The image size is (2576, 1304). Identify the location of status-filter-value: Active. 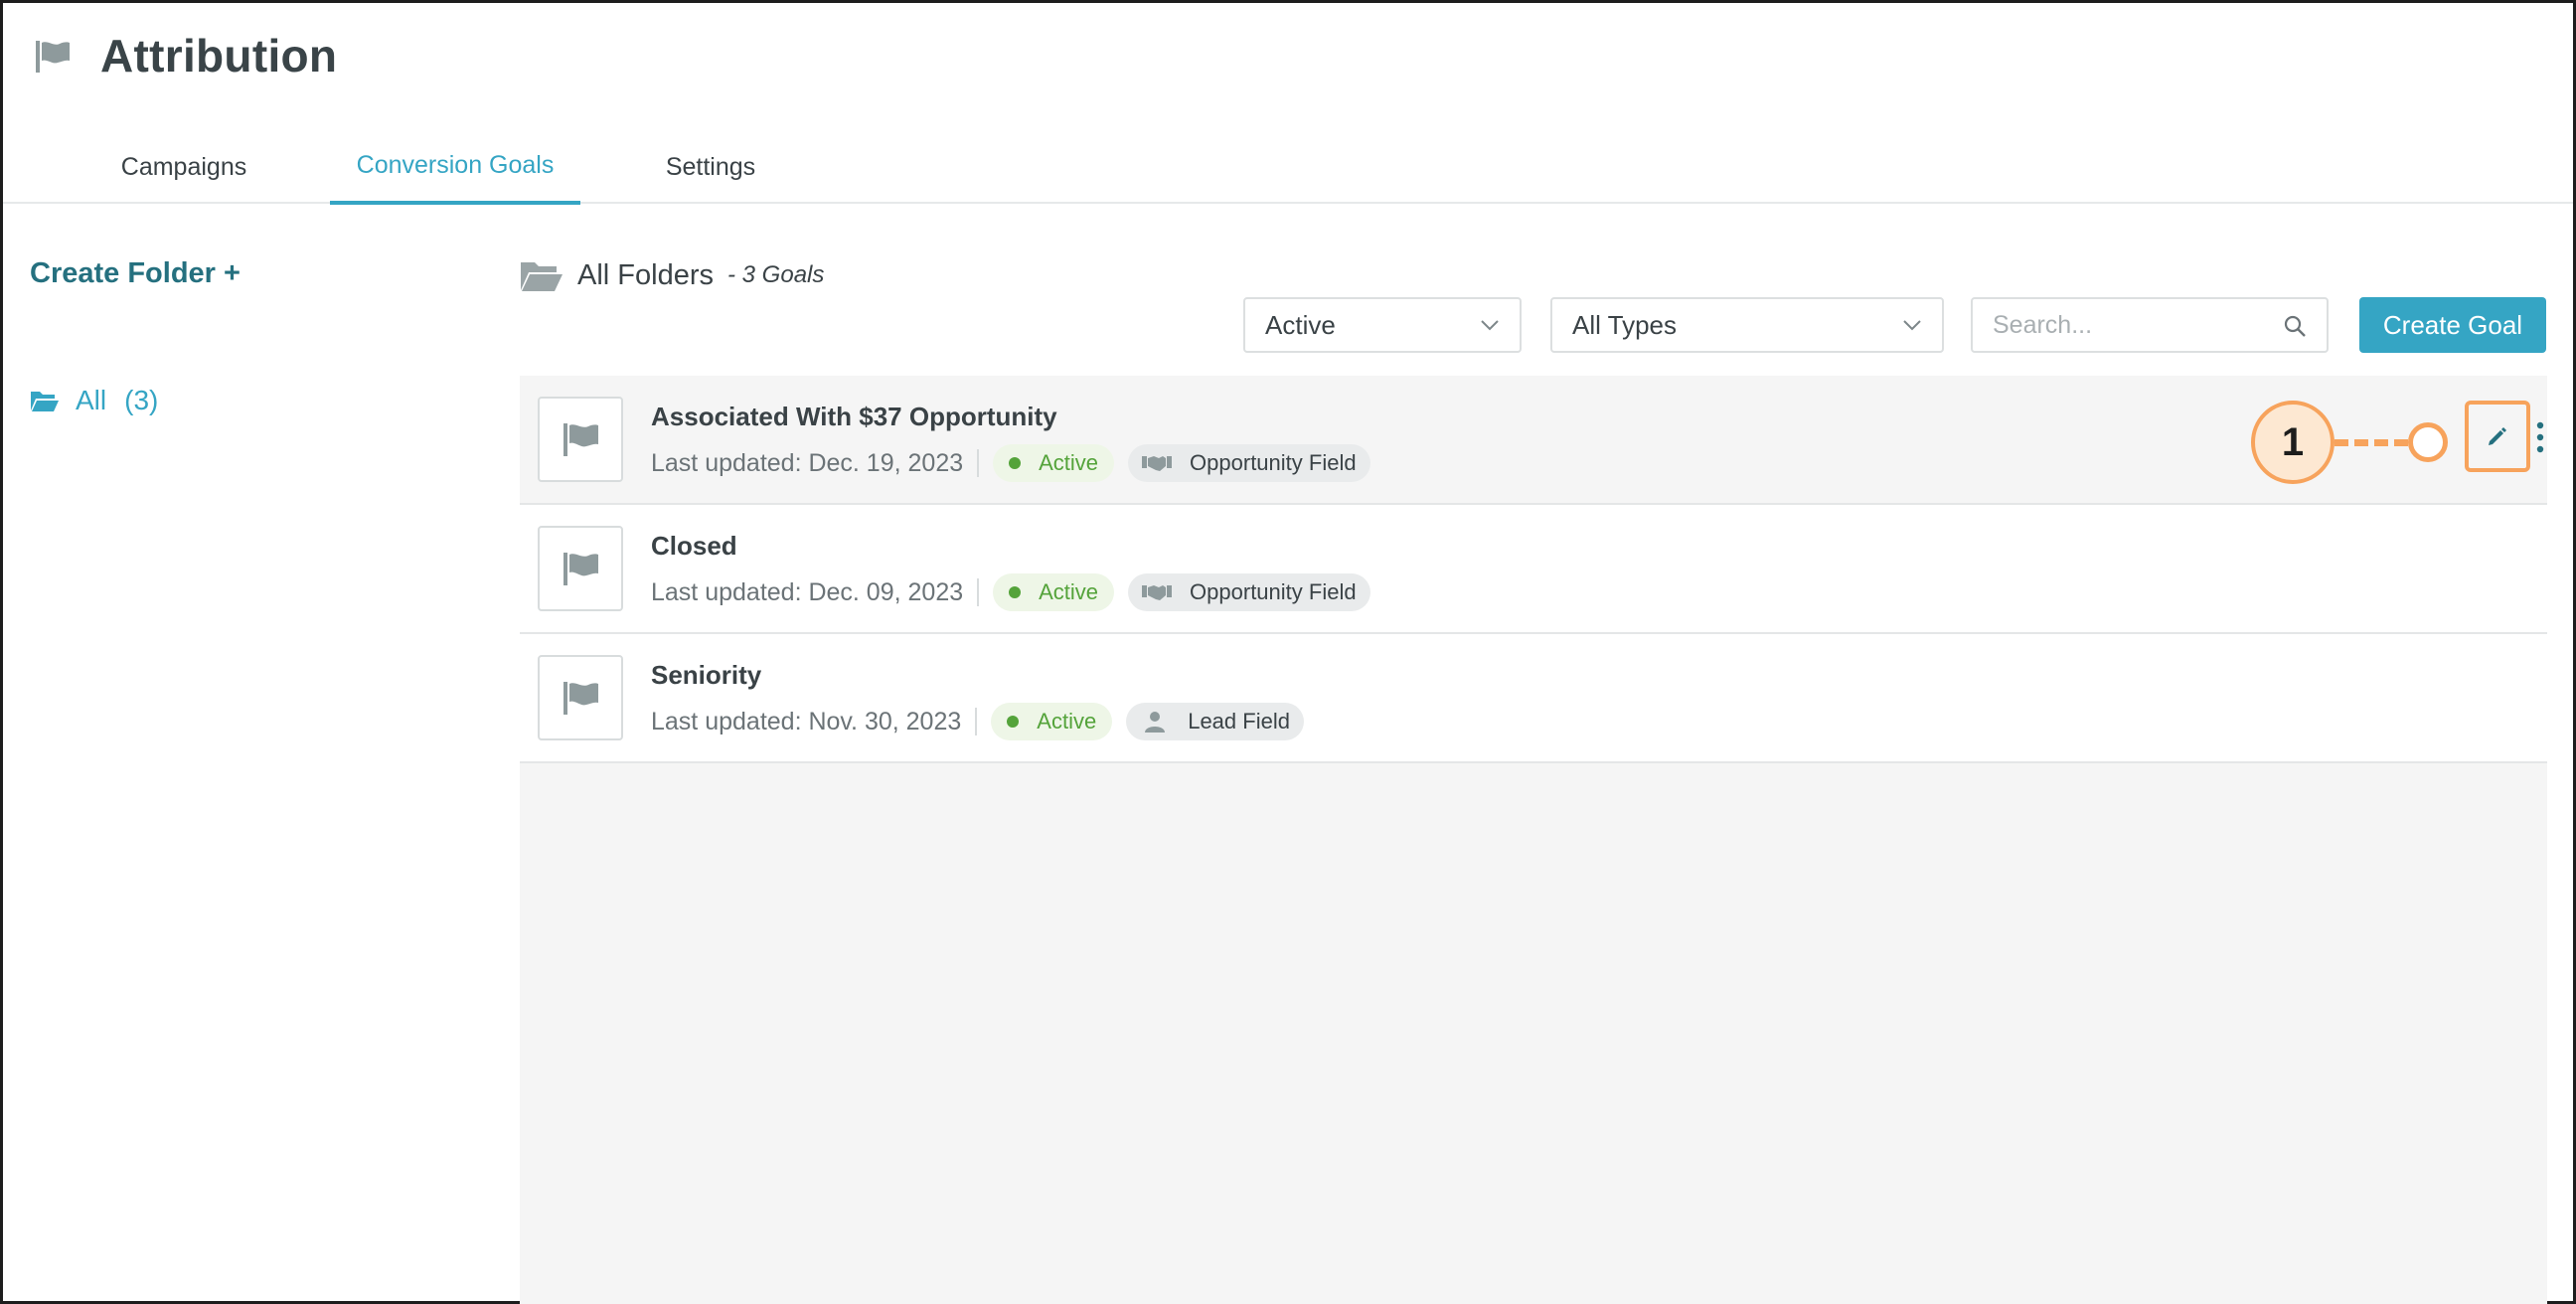
(1300, 324).